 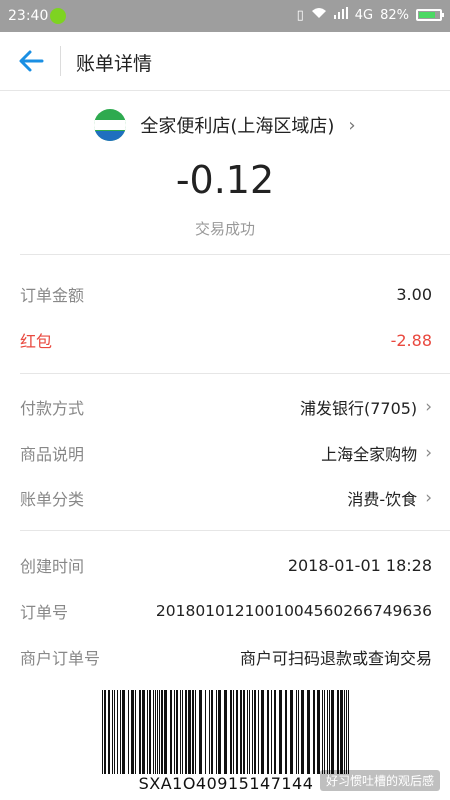 What do you see at coordinates (379, 780) in the screenshot?
I see `watermark: 好习惯吐槽的观后感` at bounding box center [379, 780].